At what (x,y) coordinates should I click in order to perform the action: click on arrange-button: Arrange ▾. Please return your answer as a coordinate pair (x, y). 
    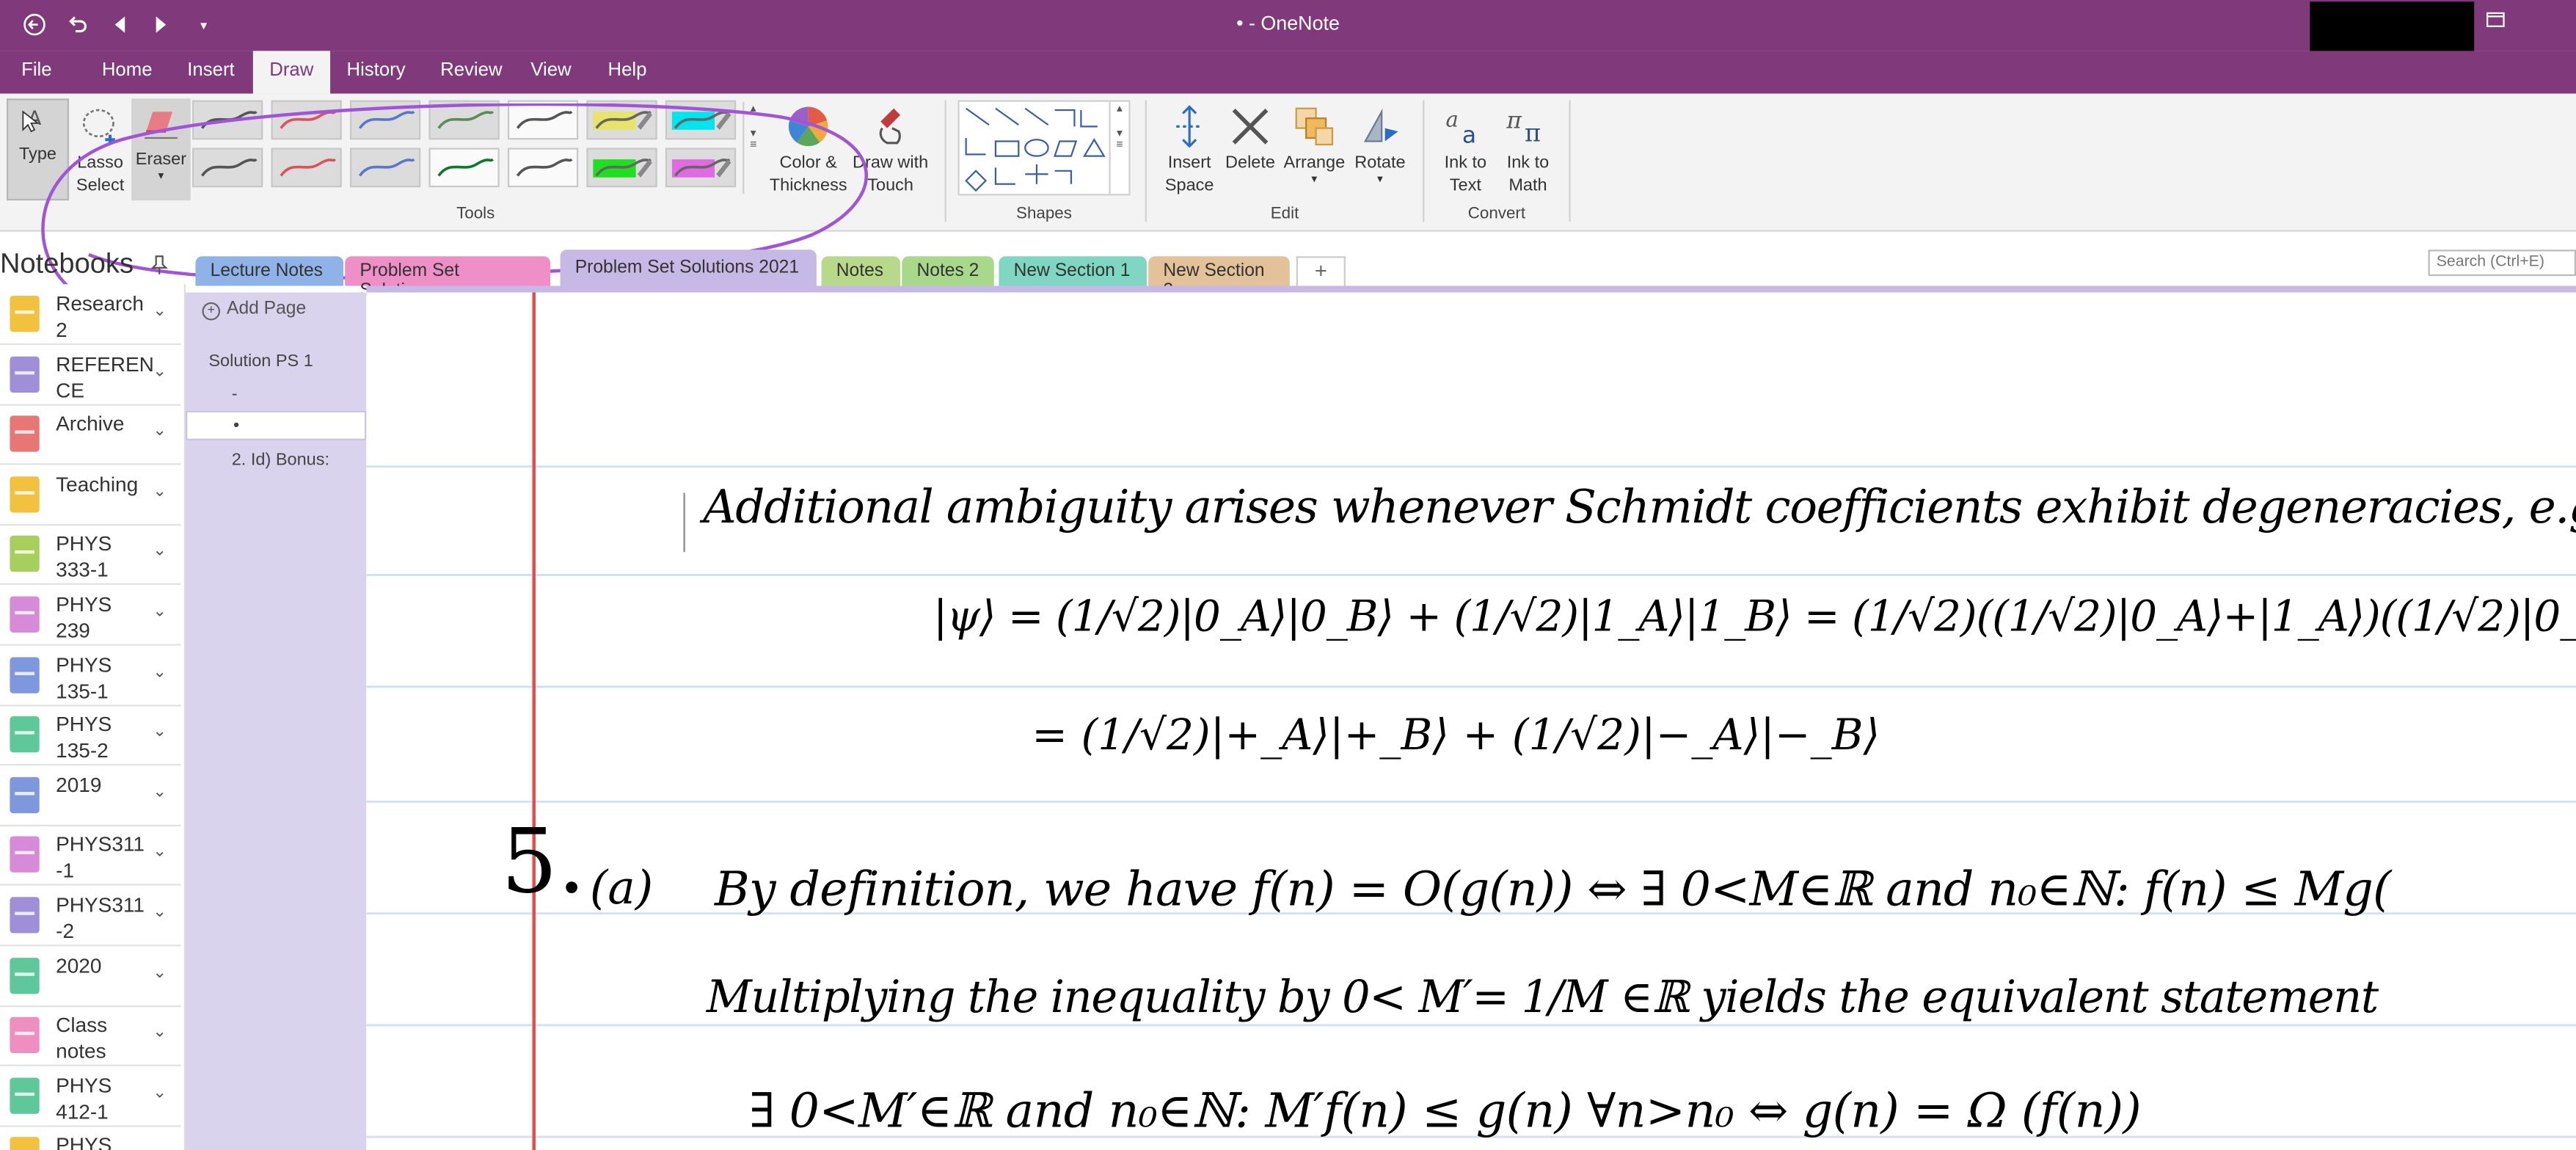
    Looking at the image, I should click on (1315, 146).